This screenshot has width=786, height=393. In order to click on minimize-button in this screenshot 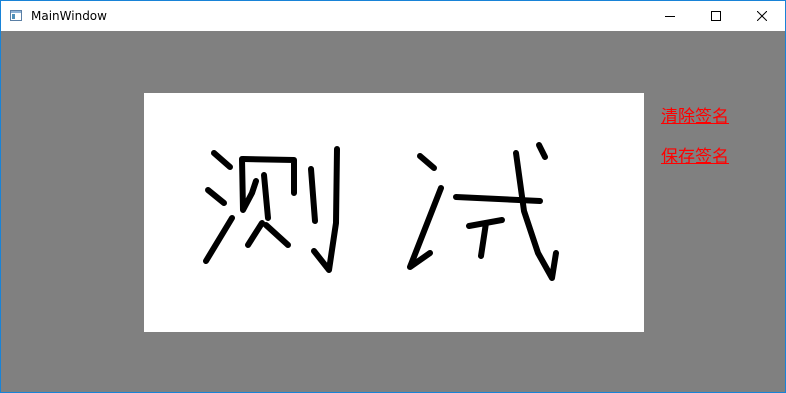, I will do `click(670, 16)`.